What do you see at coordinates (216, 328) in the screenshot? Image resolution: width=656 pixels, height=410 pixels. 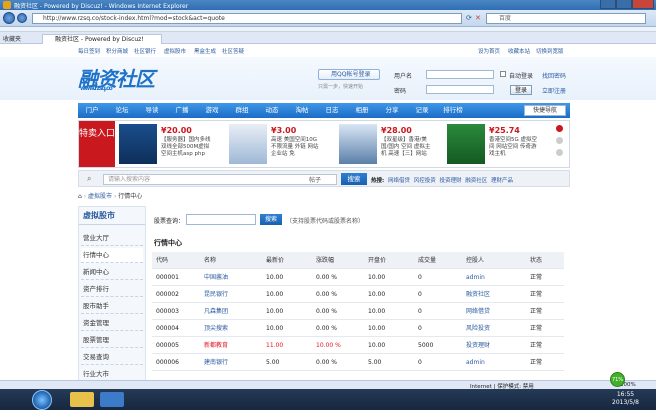 I see `cell-name: 顶尖搜索` at bounding box center [216, 328].